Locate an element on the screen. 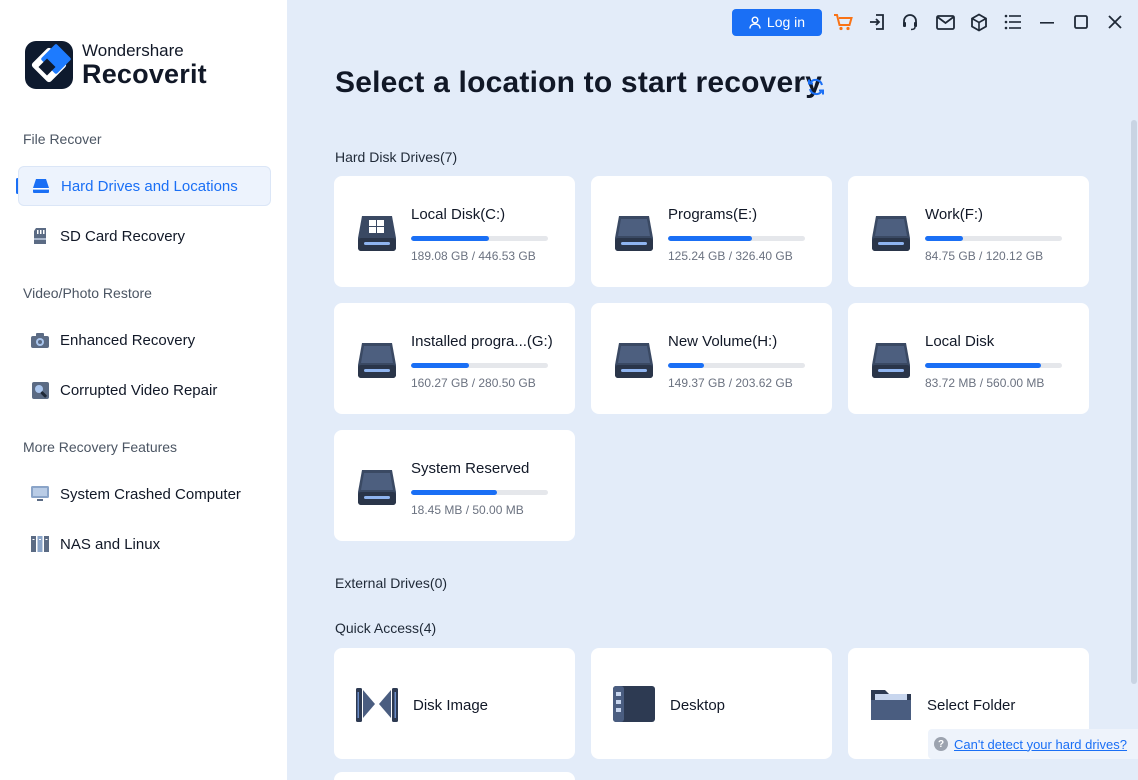  sidebar-item-nas-linux: NAS and Linux is located at coordinates (144, 544).